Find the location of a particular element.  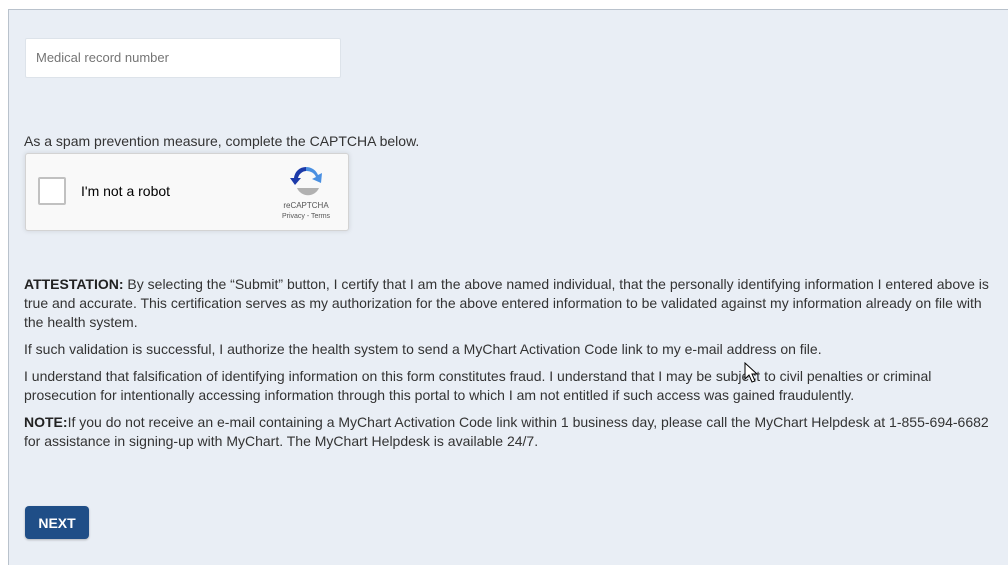

recaptcha-logo-icon is located at coordinates (306, 181).